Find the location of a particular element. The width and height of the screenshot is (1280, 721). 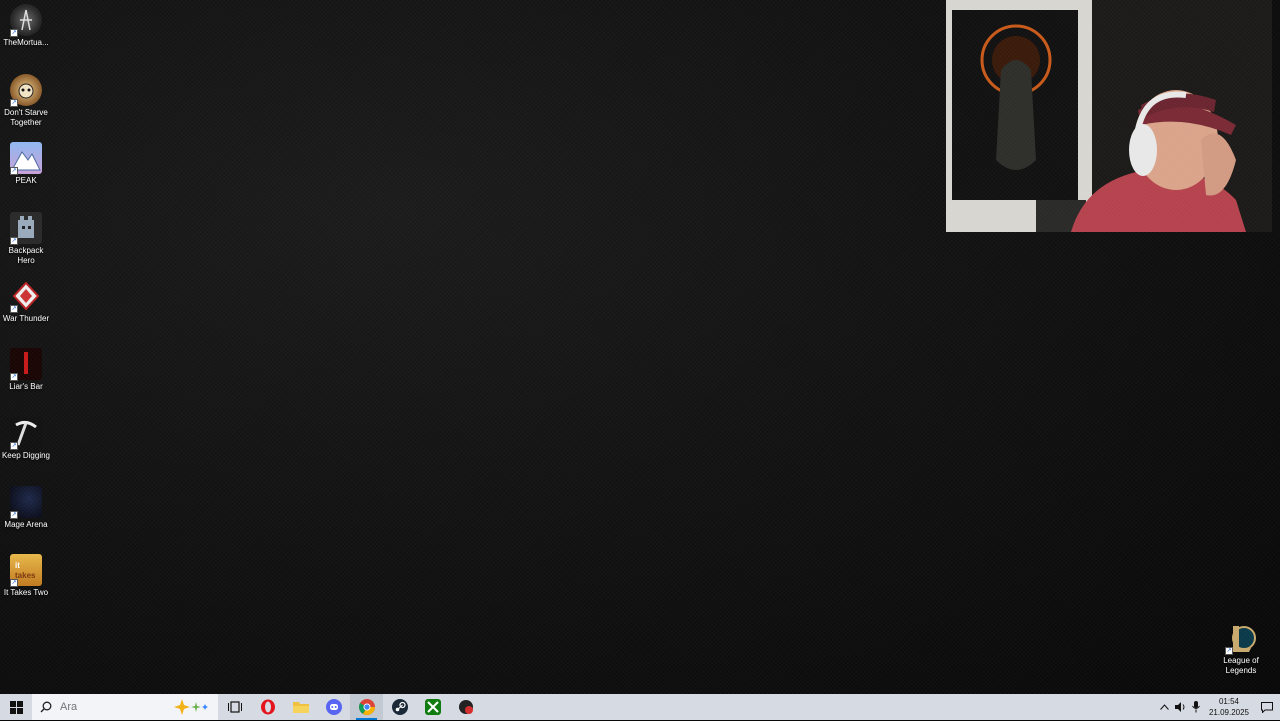

chrome-icon is located at coordinates (366, 707).